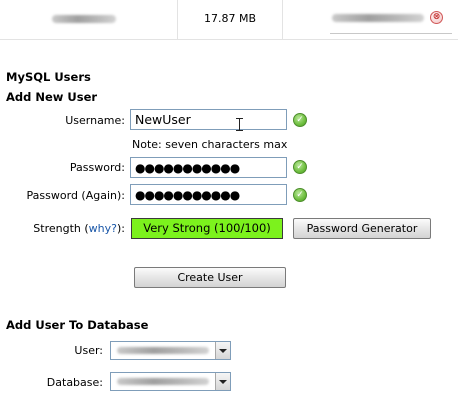 The image size is (458, 400). What do you see at coordinates (187, 168) in the screenshot?
I see `password-value: ●●●●●●●●●●●` at bounding box center [187, 168].